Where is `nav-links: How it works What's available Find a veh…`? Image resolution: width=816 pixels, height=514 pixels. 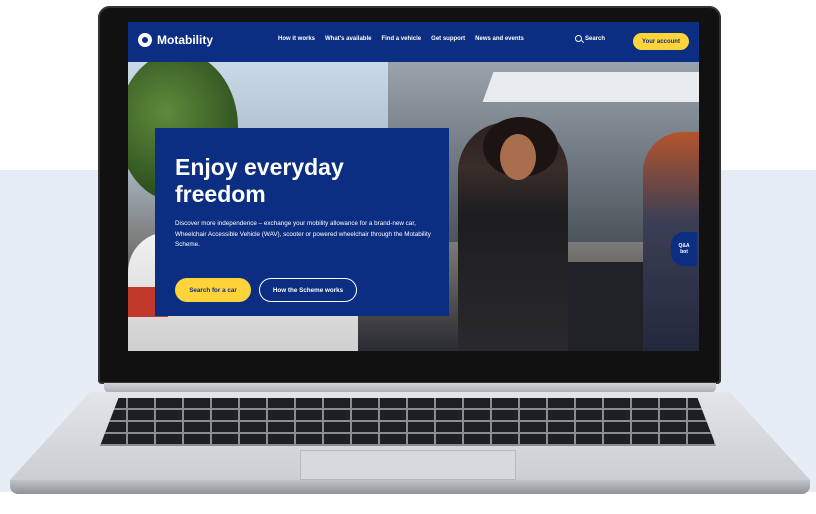
nav-links: How it works What's available Find a veh… is located at coordinates (401, 39).